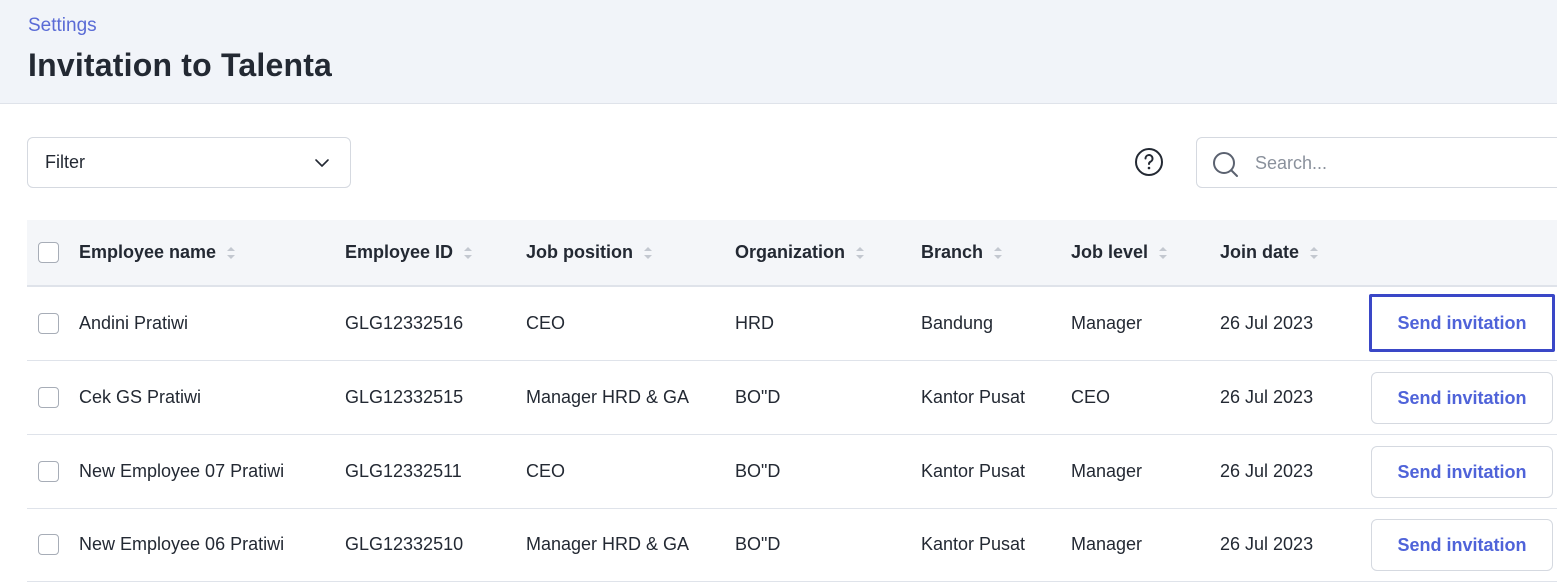 This screenshot has width=1557, height=582. What do you see at coordinates (182, 471) in the screenshot?
I see `cell-employee-name: New Employee 07 Pratiwi` at bounding box center [182, 471].